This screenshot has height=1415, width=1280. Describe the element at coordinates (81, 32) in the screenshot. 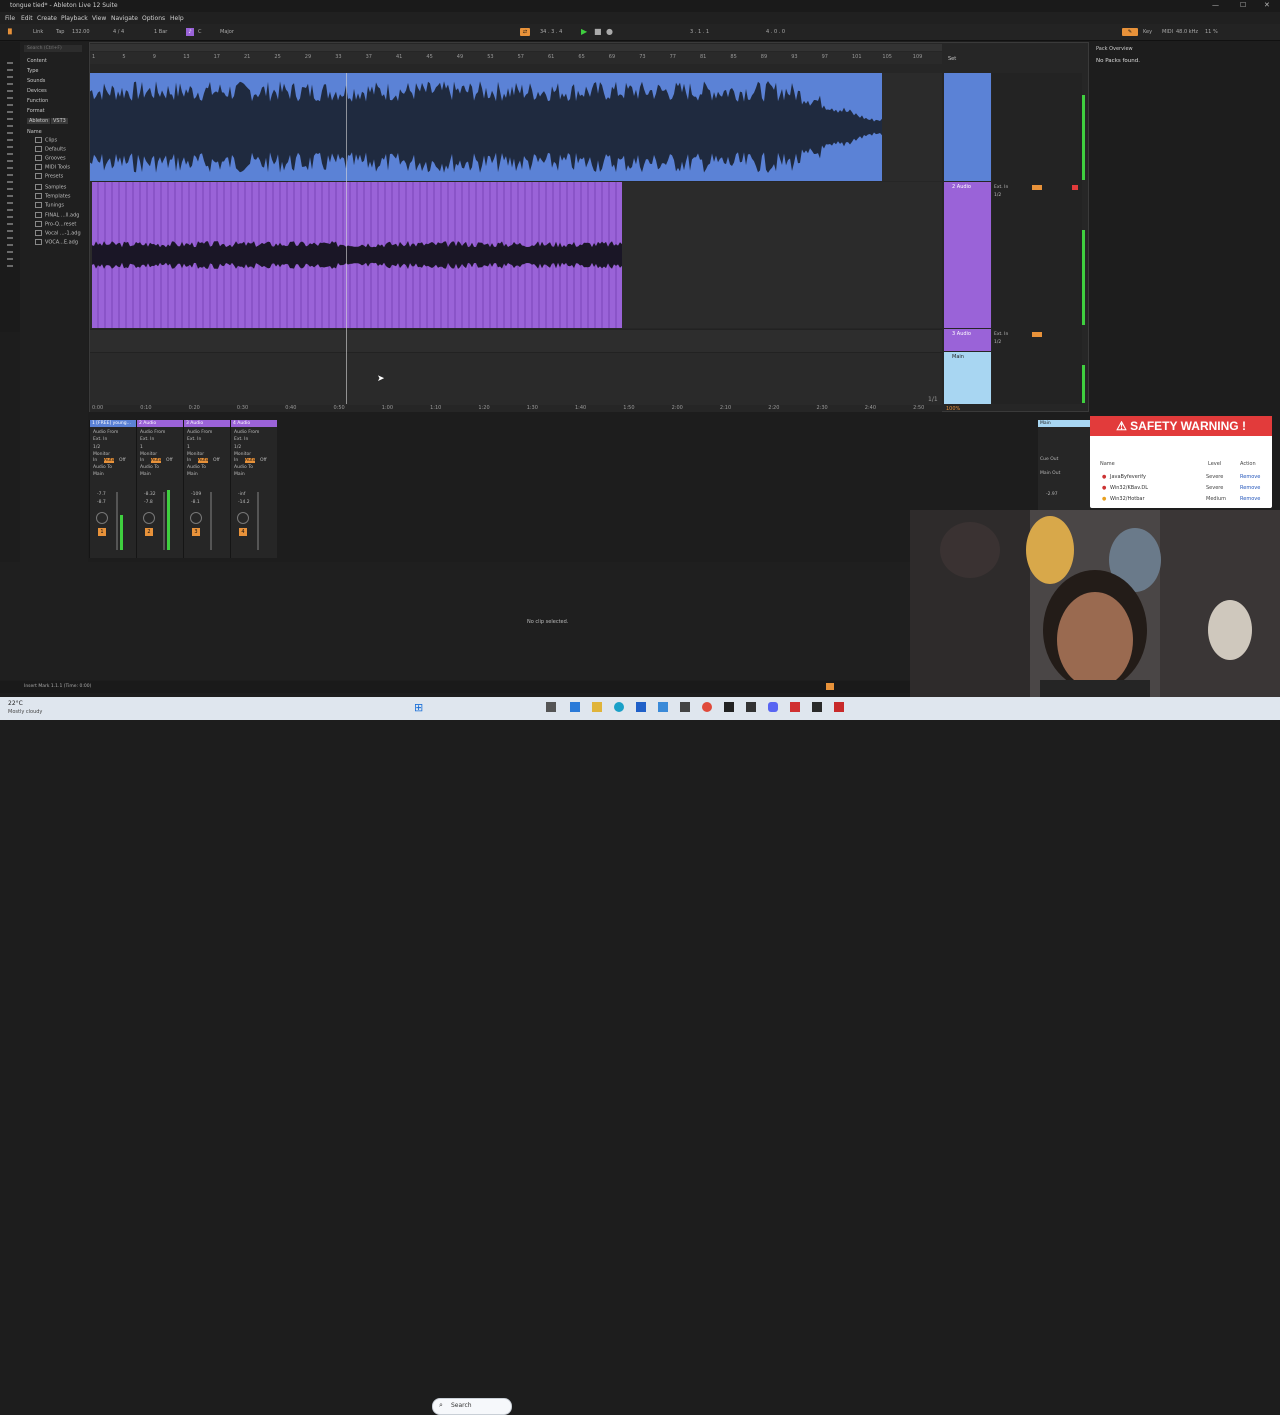

I see `tempo-field: 132.00` at that location.